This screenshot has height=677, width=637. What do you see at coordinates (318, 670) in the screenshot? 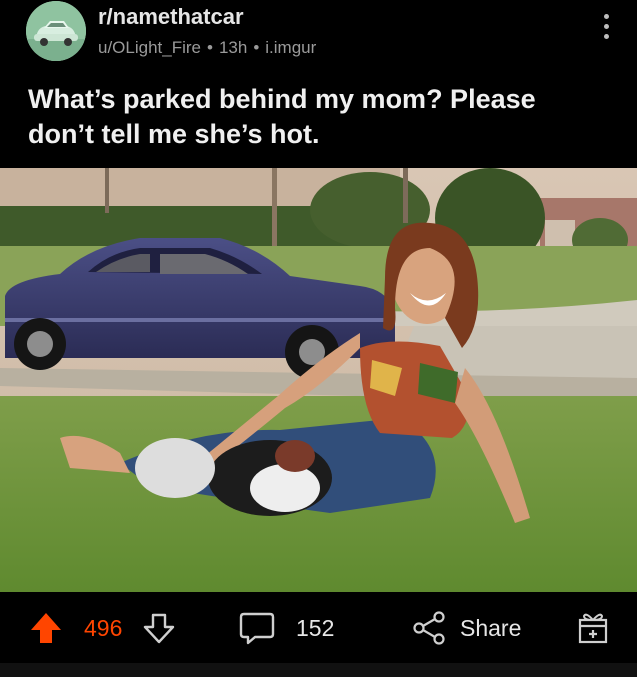
I see `bottom-divider` at bounding box center [318, 670].